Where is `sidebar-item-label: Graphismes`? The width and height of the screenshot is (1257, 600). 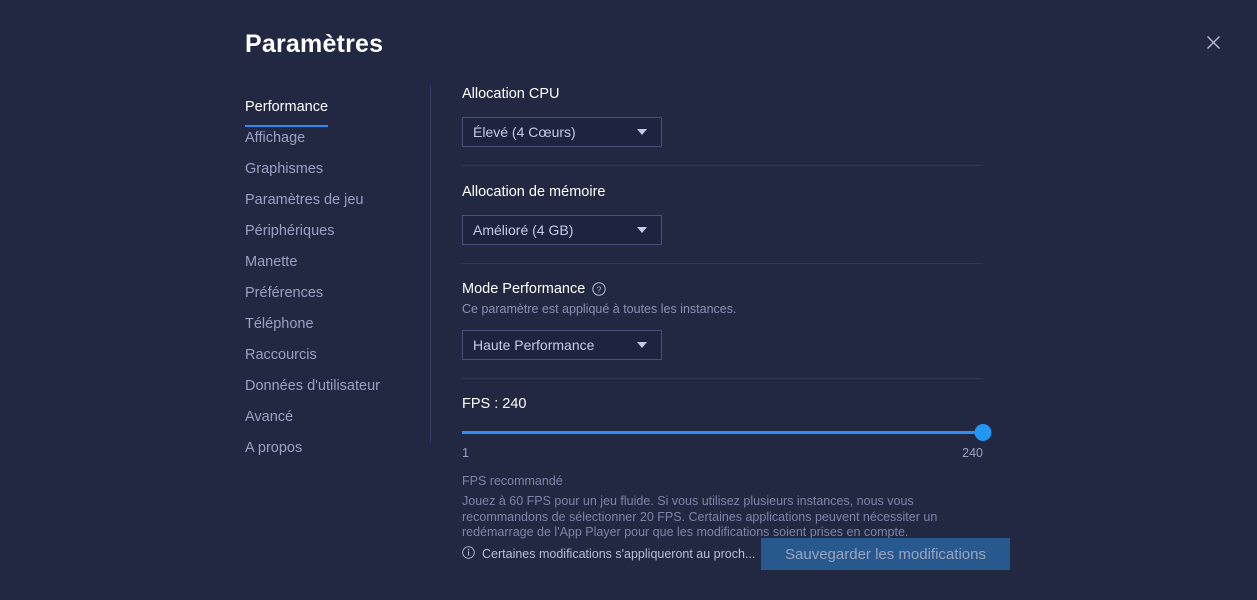 sidebar-item-label: Graphismes is located at coordinates (284, 169).